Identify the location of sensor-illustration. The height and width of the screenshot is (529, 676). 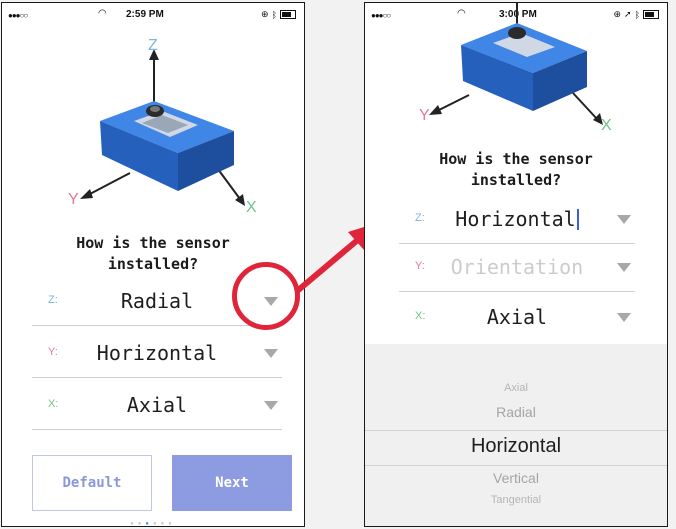
(516, 64).